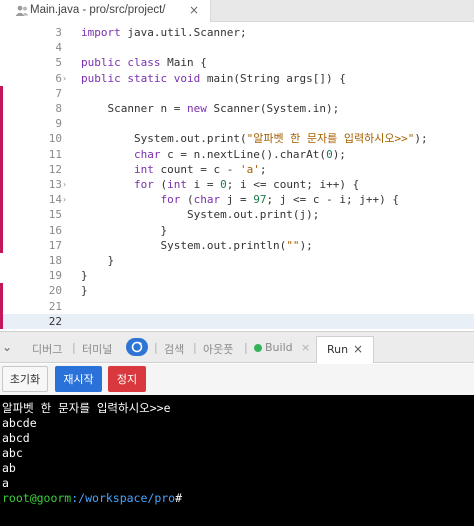 This screenshot has width=474, height=526. Describe the element at coordinates (144, 63) in the screenshot. I see `code-text: public class Main {` at that location.